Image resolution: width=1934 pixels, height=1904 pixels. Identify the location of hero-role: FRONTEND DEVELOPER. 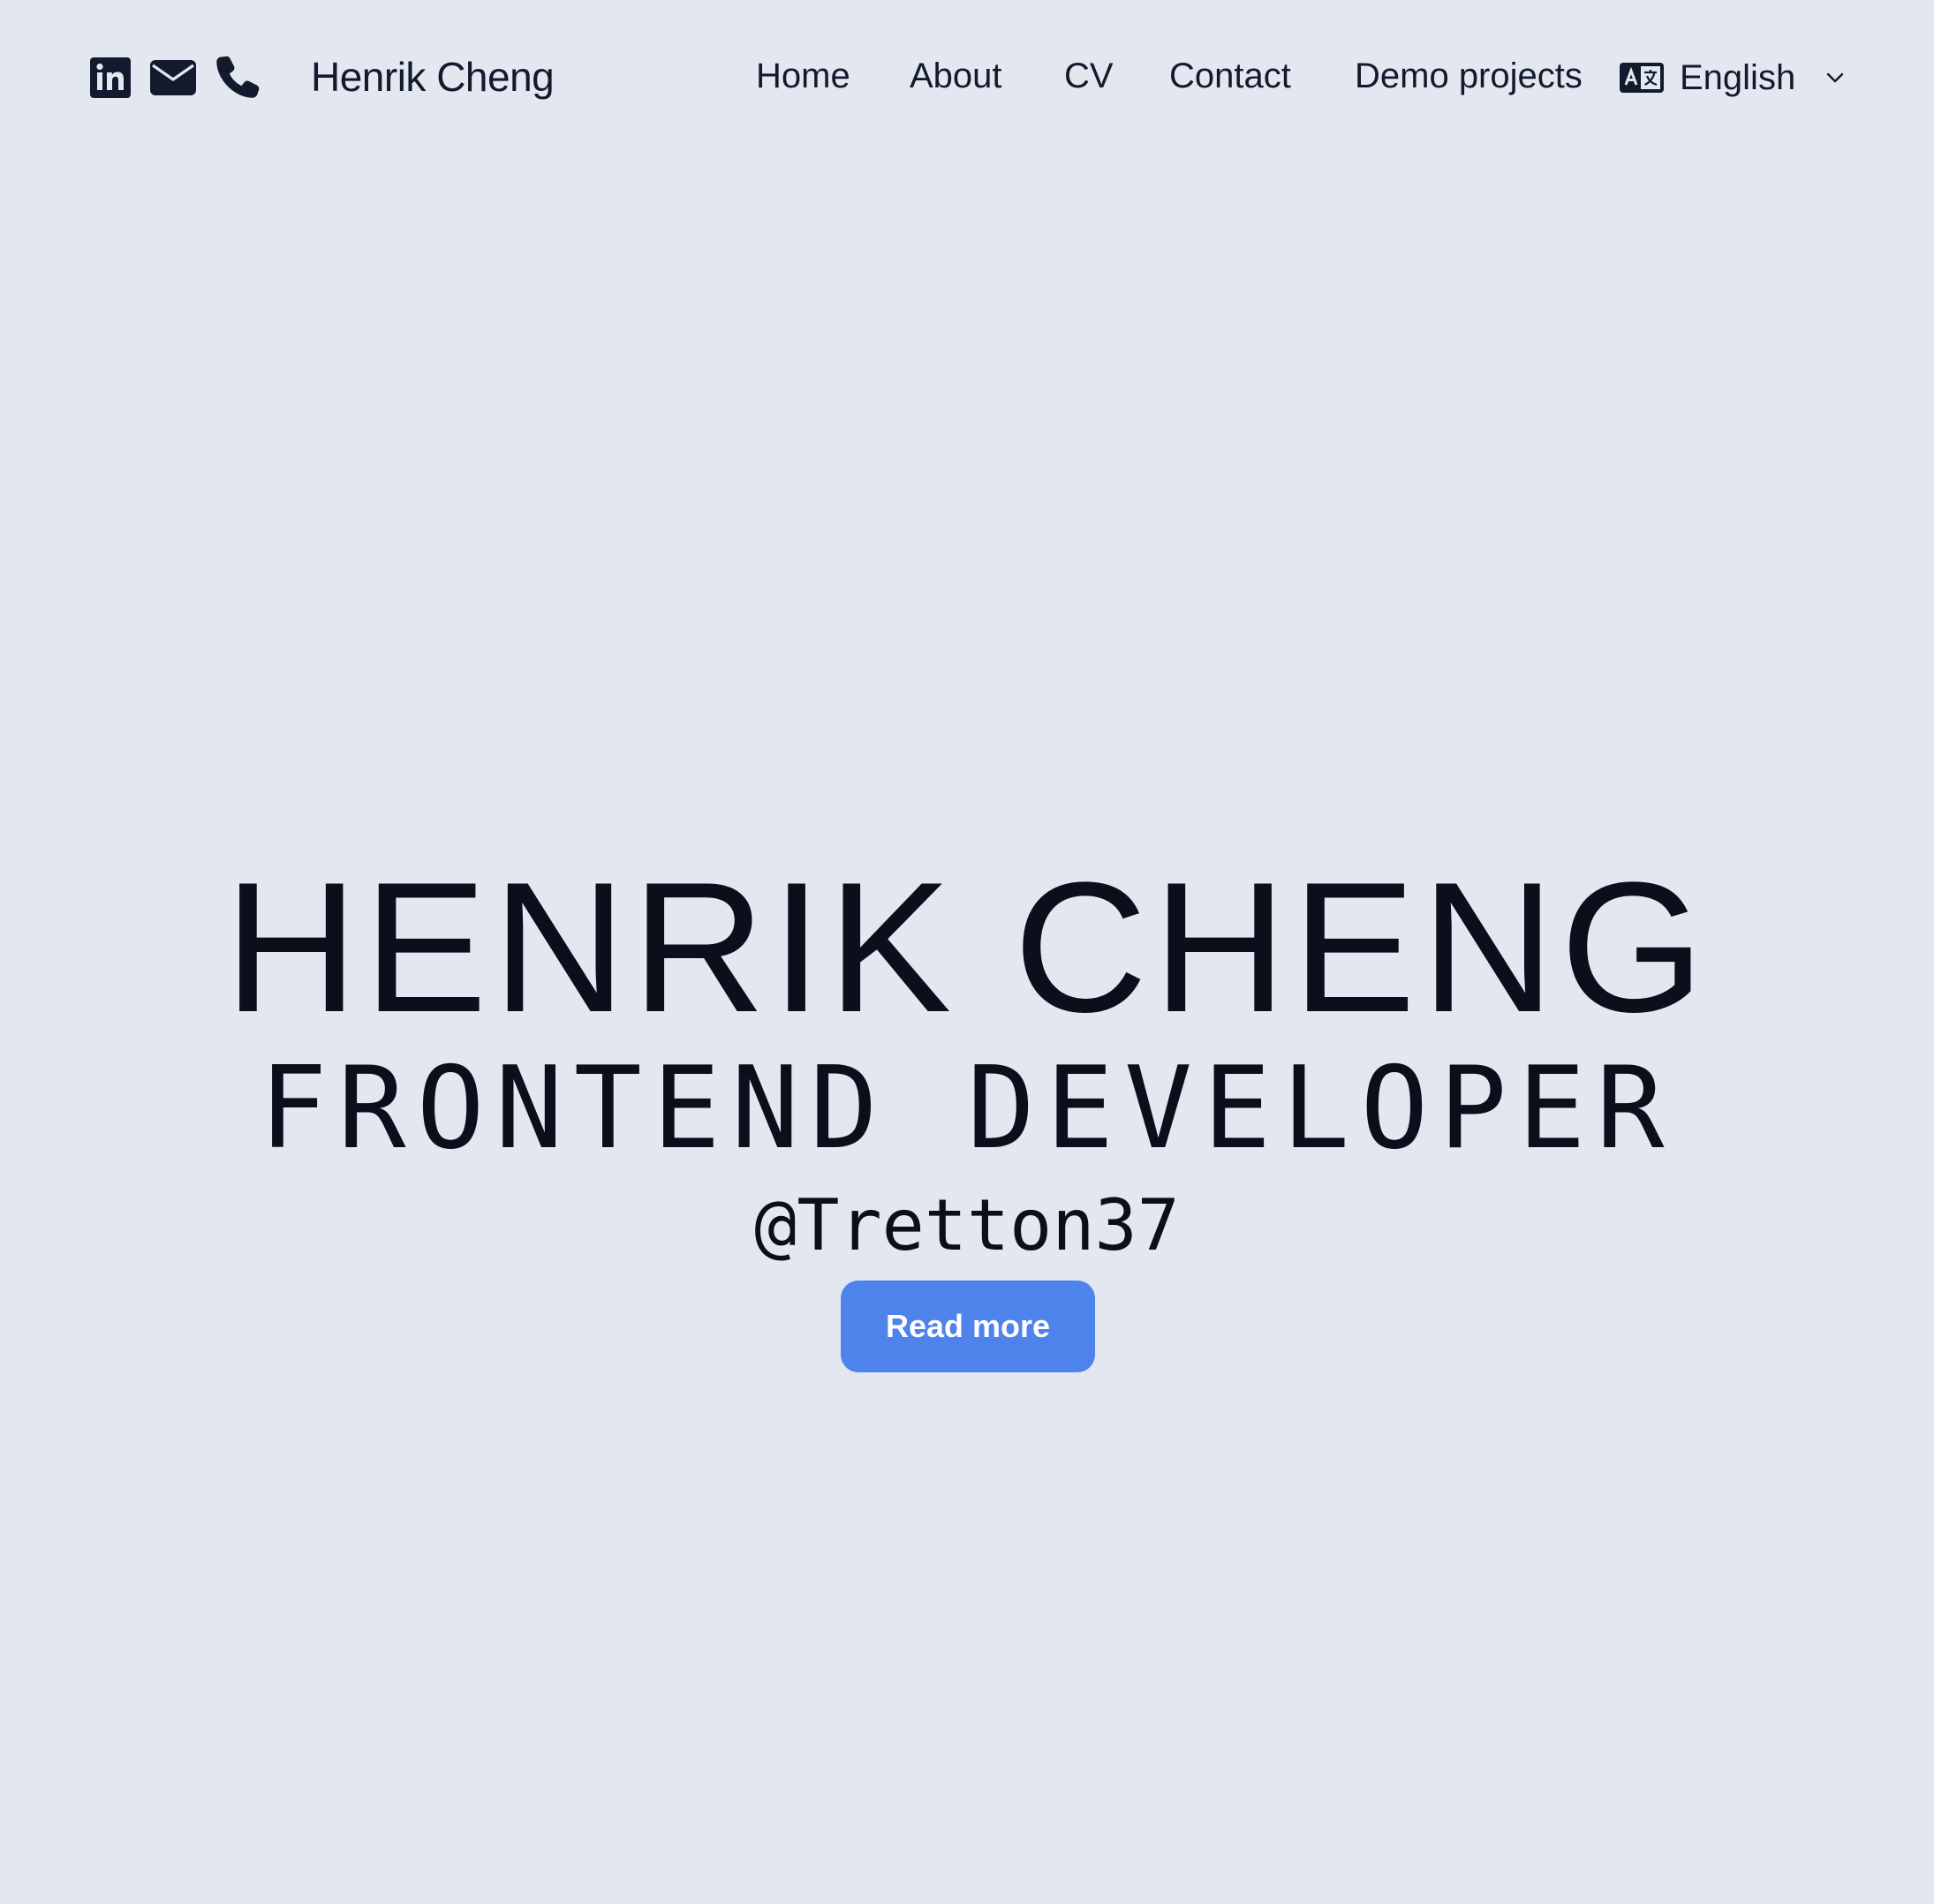
(967, 1109).